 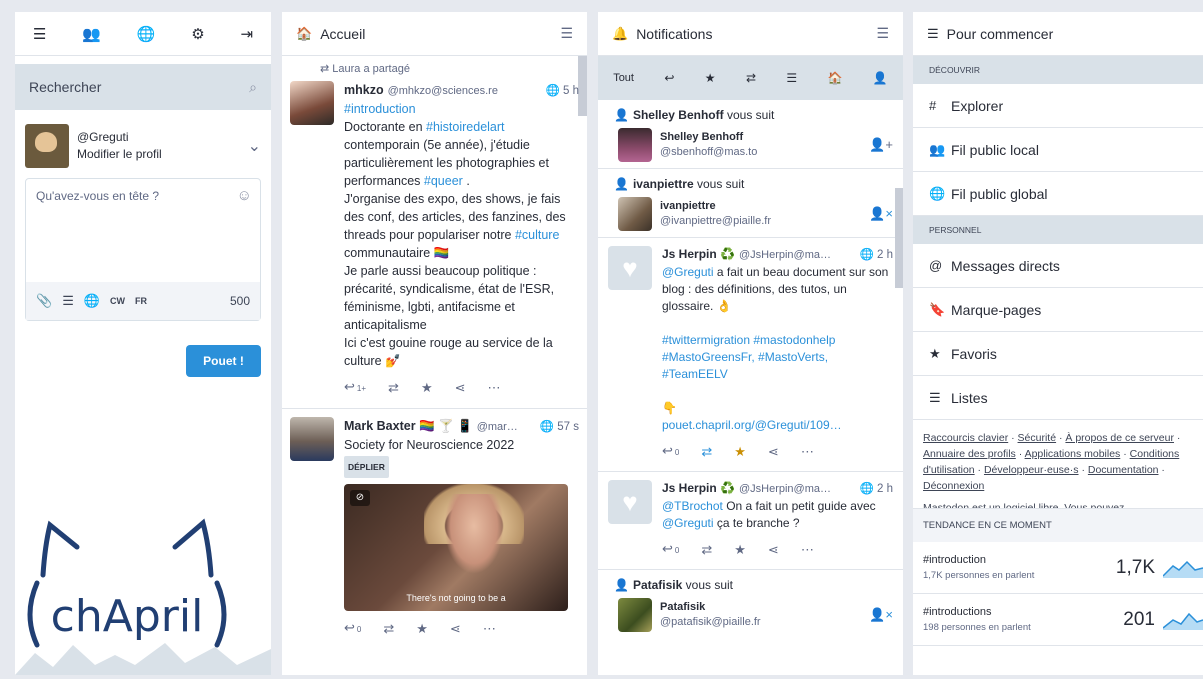 What do you see at coordinates (977, 612) in the screenshot?
I see `trend-tag: #introductions` at bounding box center [977, 612].